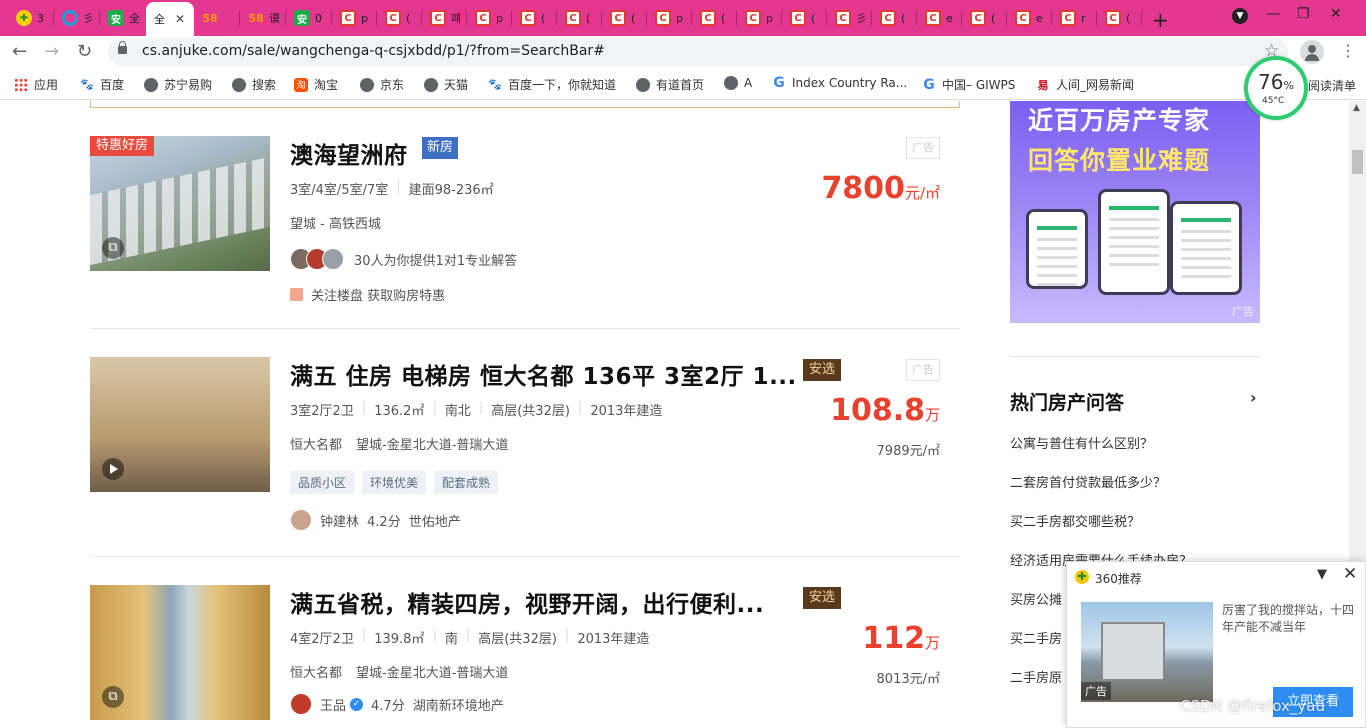 This screenshot has width=1366, height=728. I want to click on bookmark-suning: 苏宁易购, so click(178, 84).